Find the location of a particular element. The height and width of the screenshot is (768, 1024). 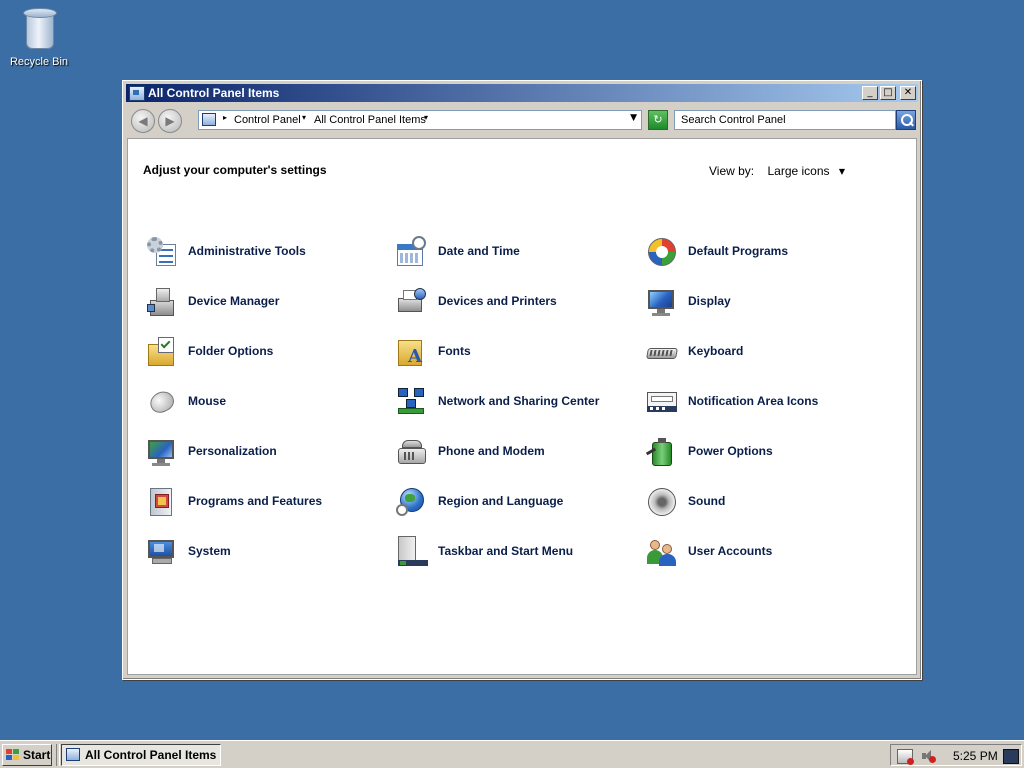

close-button: ✕ is located at coordinates (908, 93).